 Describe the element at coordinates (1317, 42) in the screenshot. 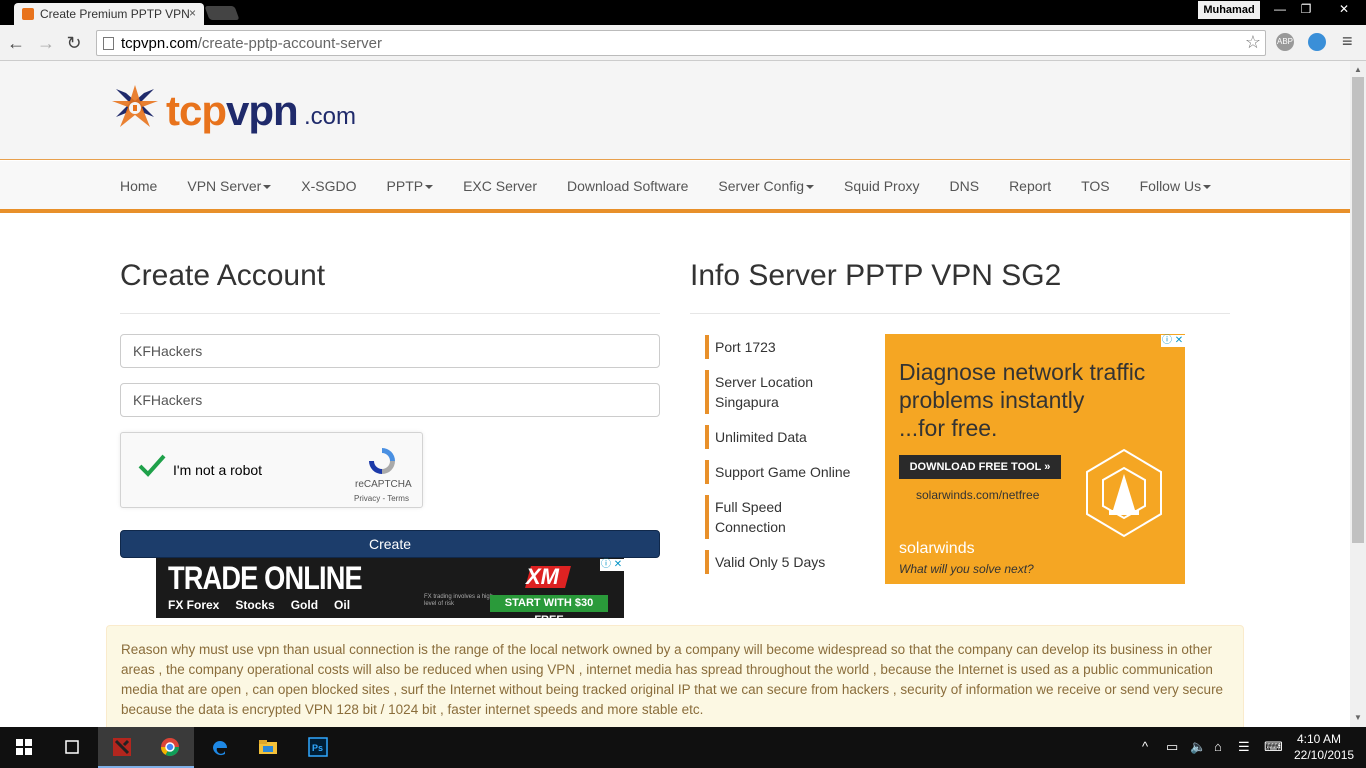

I see `globe-extension-icon` at that location.